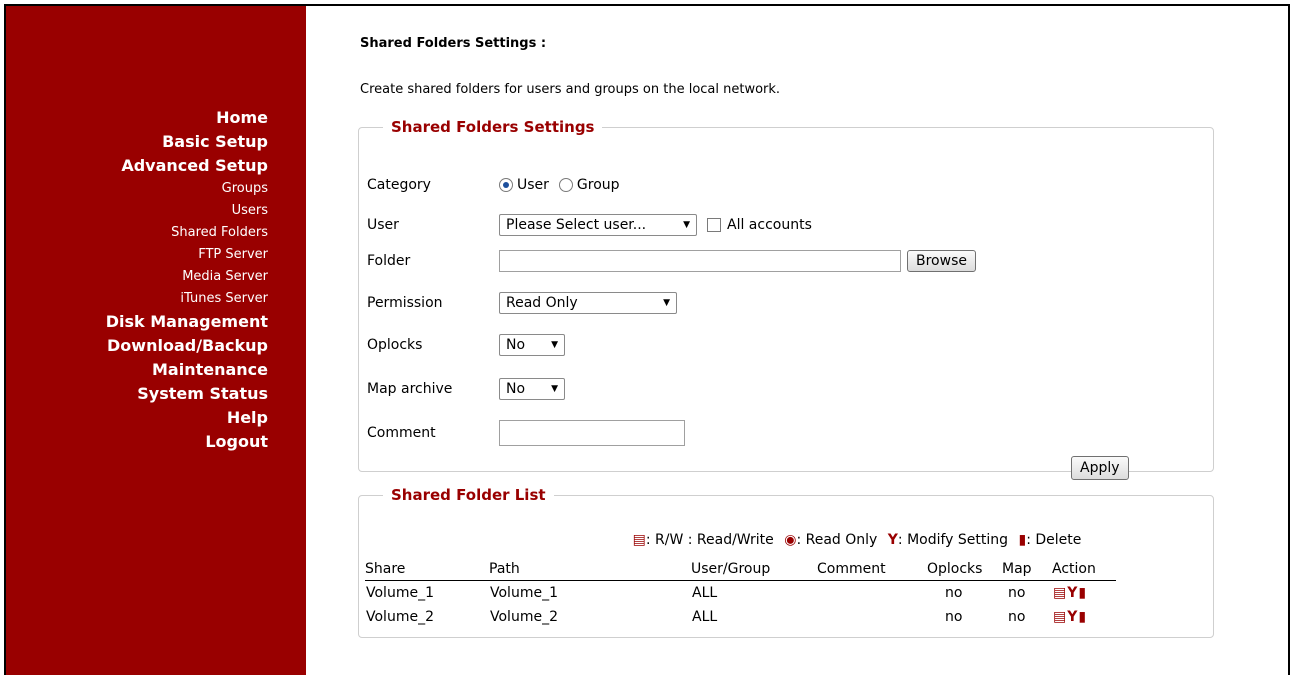 The width and height of the screenshot is (1290, 675). I want to click on category-group-option: Group, so click(589, 185).